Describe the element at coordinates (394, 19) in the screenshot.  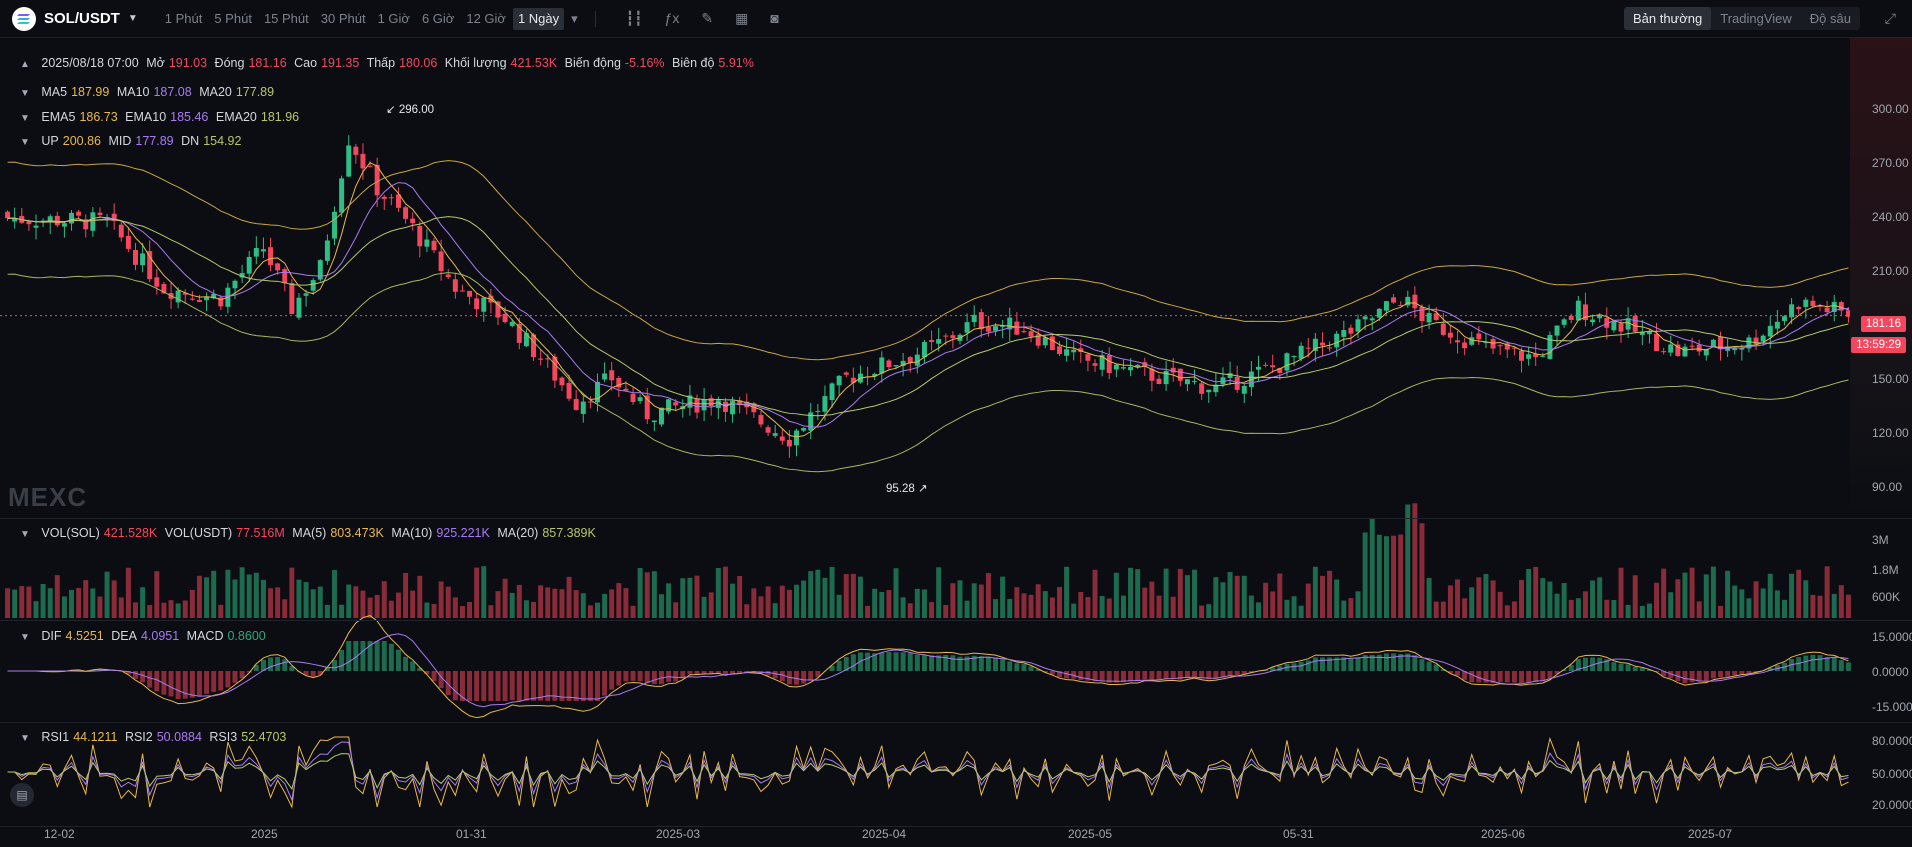
I see `interval-1h: 1 Giờ` at that location.